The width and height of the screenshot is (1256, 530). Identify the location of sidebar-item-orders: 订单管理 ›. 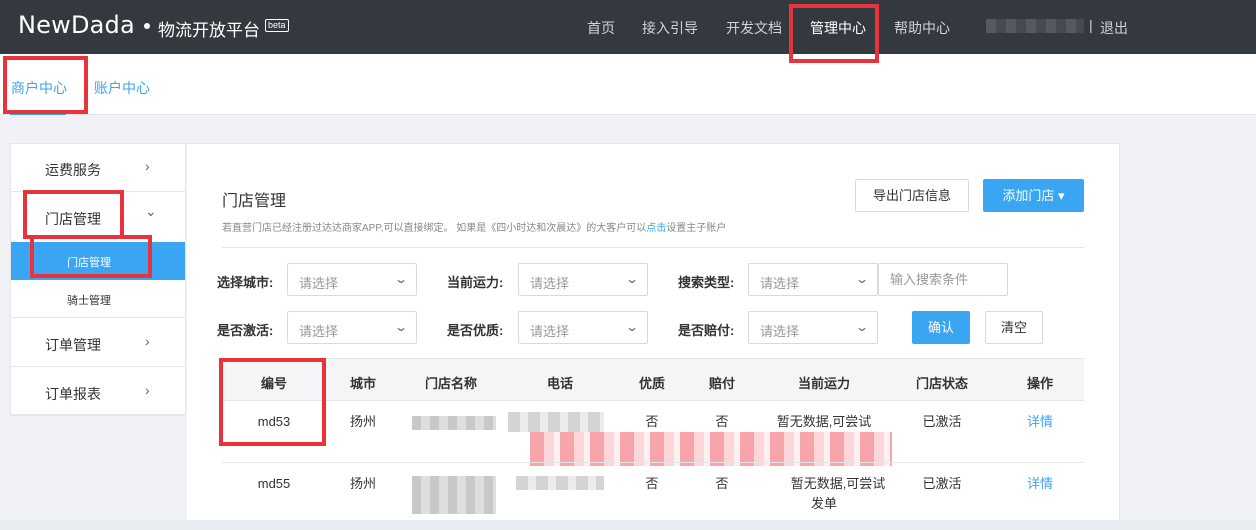
(98, 343).